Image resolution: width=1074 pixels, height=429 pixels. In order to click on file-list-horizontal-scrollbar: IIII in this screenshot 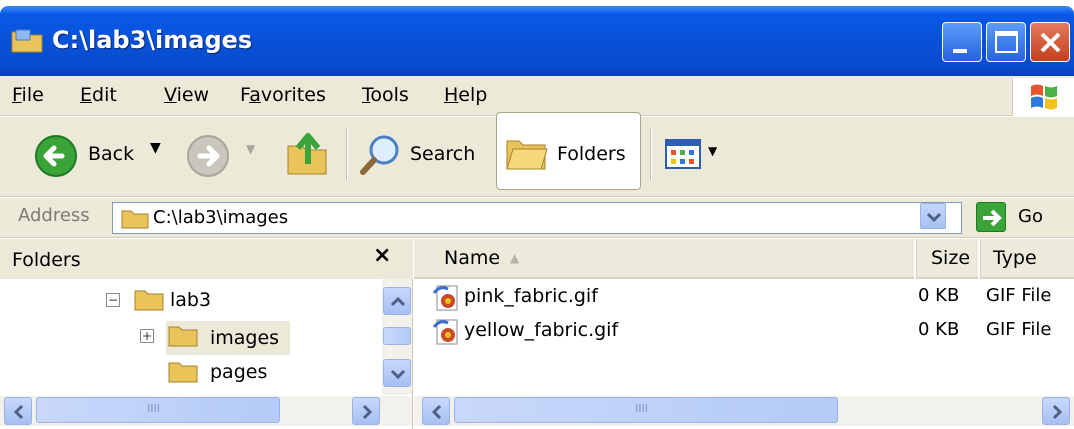, I will do `click(744, 411)`.